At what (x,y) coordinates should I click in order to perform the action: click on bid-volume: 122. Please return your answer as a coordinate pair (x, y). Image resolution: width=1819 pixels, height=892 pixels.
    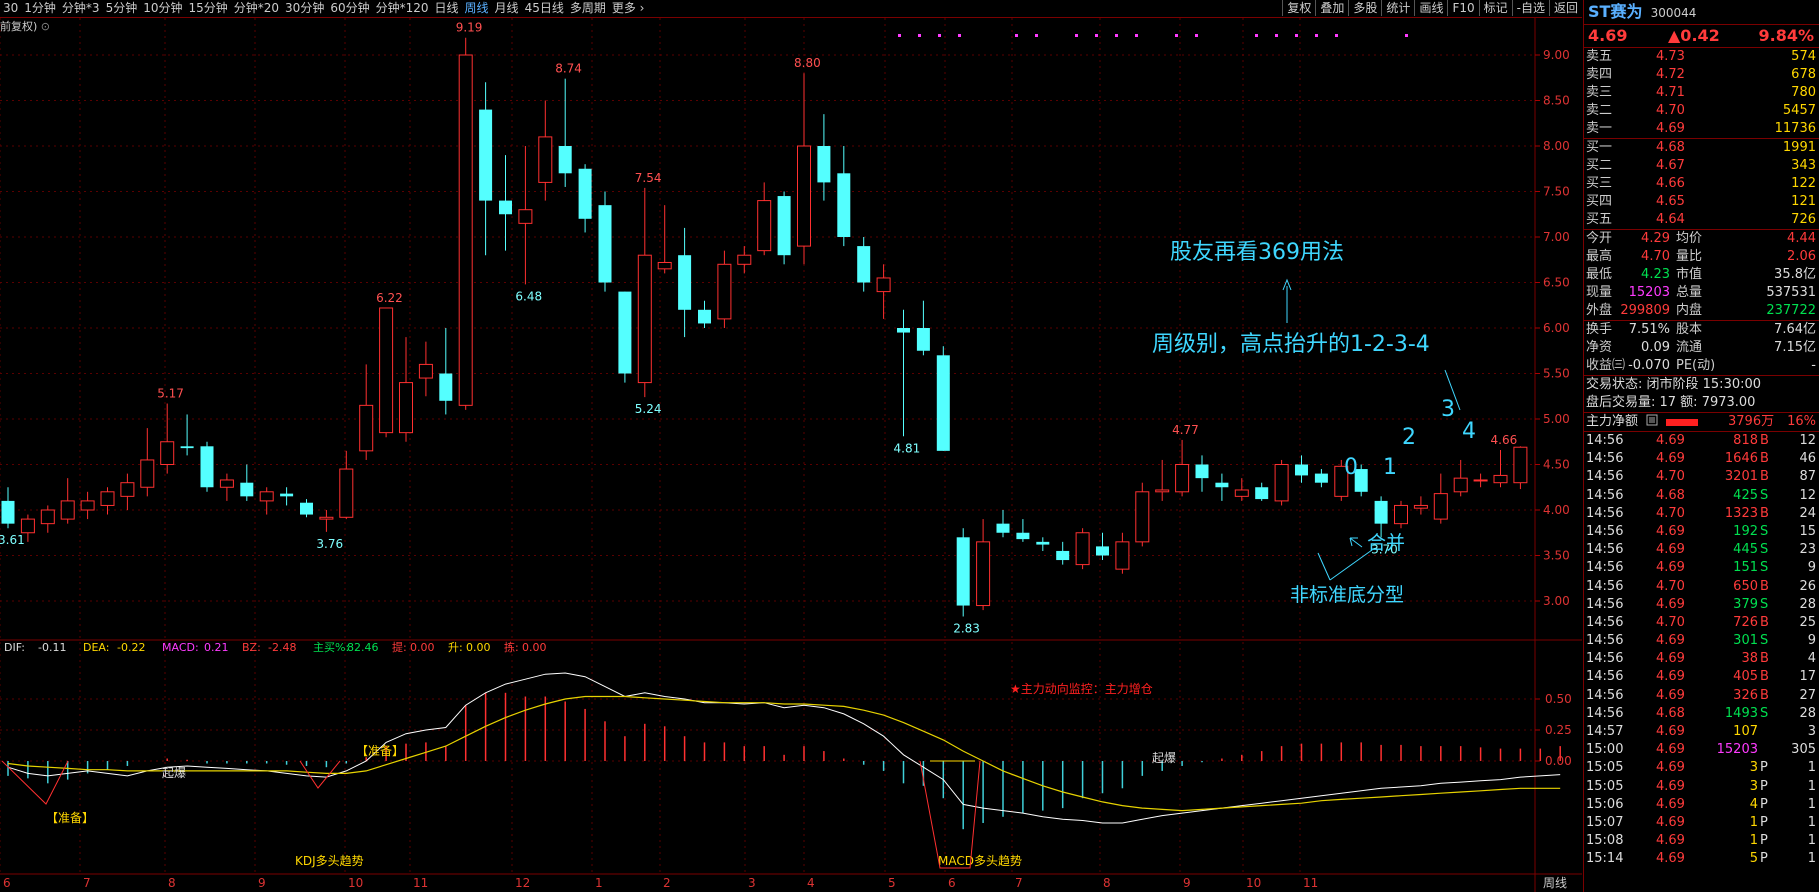
    Looking at the image, I should click on (1803, 183).